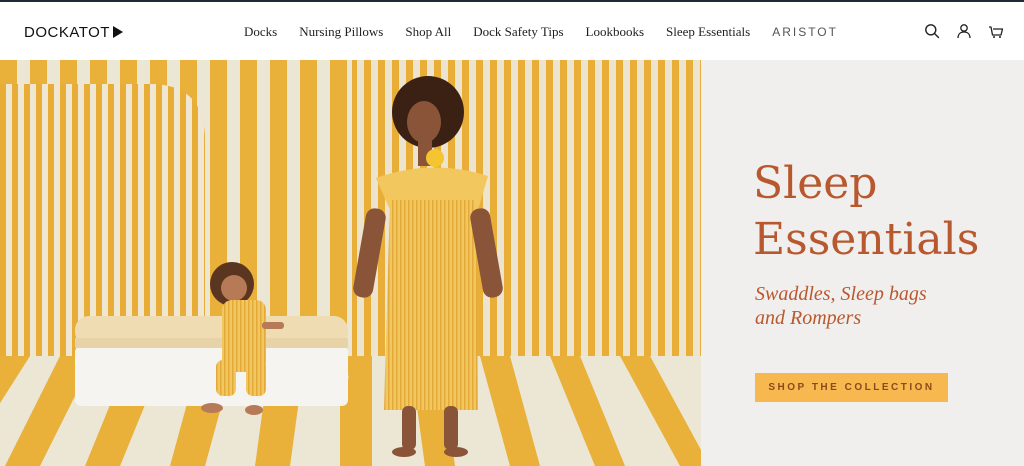 The image size is (1024, 466). I want to click on dockatot-logo: DOCKATOT, so click(73, 32).